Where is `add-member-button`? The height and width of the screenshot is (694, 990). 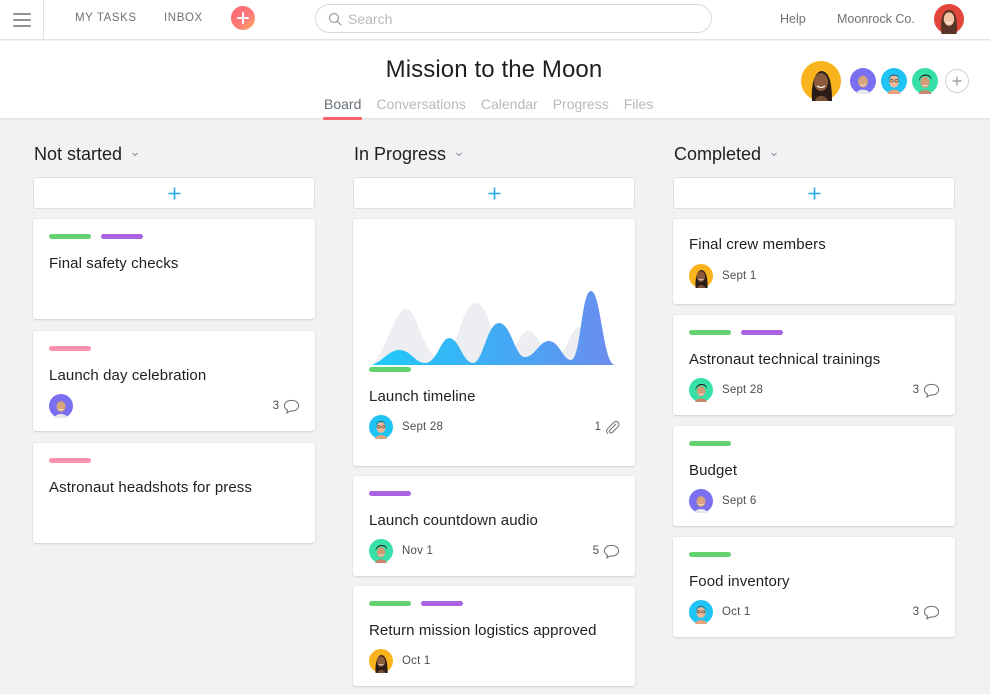 add-member-button is located at coordinates (957, 81).